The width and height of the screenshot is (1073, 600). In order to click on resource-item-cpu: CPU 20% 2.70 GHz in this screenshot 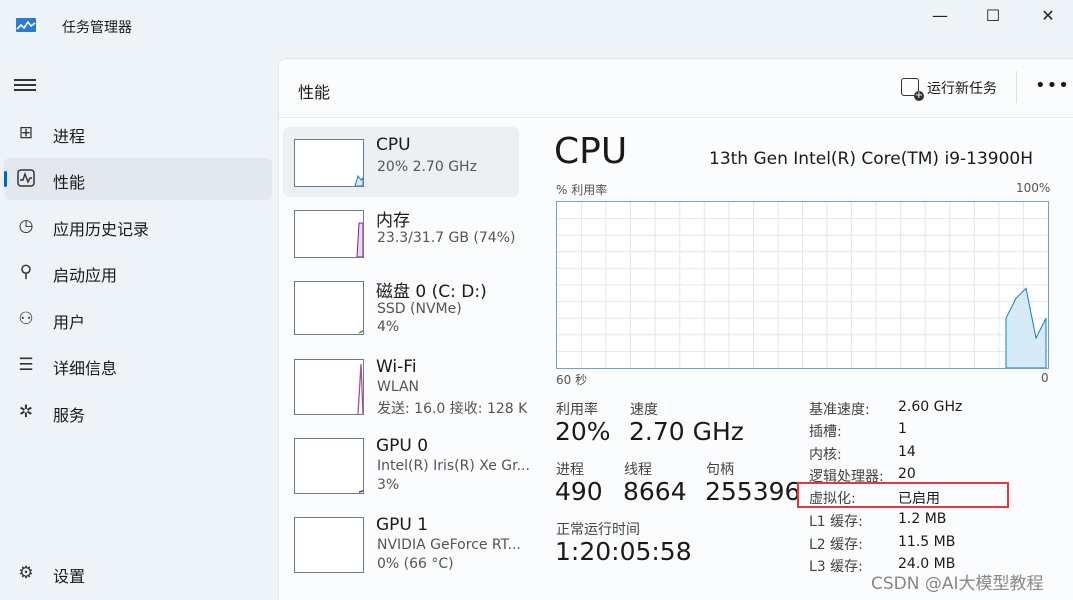, I will do `click(401, 162)`.